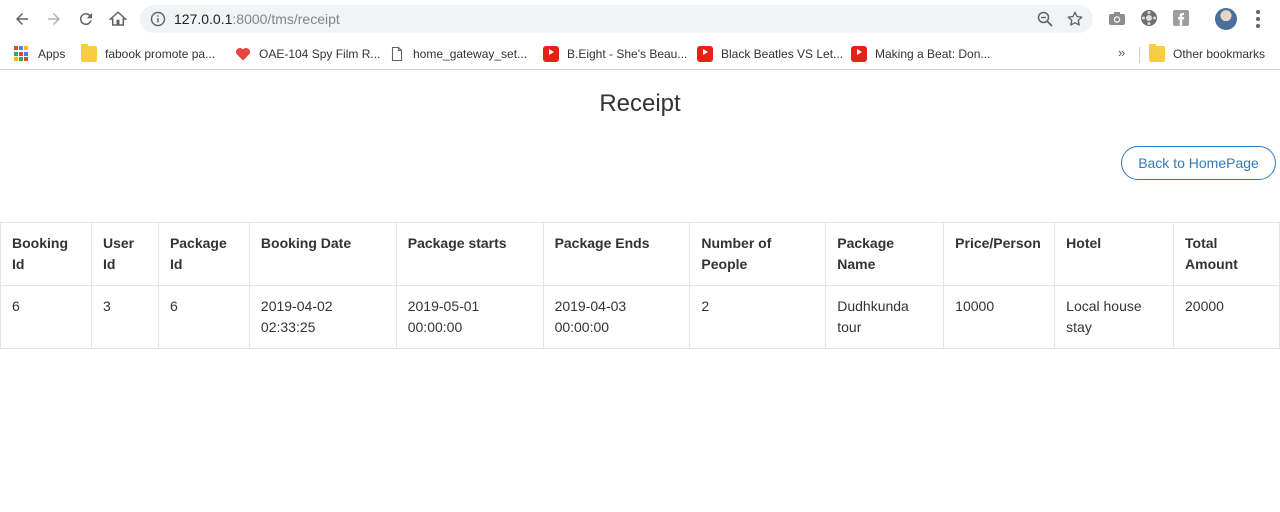 The image size is (1280, 512). I want to click on cell-user-id: 3, so click(124, 317).